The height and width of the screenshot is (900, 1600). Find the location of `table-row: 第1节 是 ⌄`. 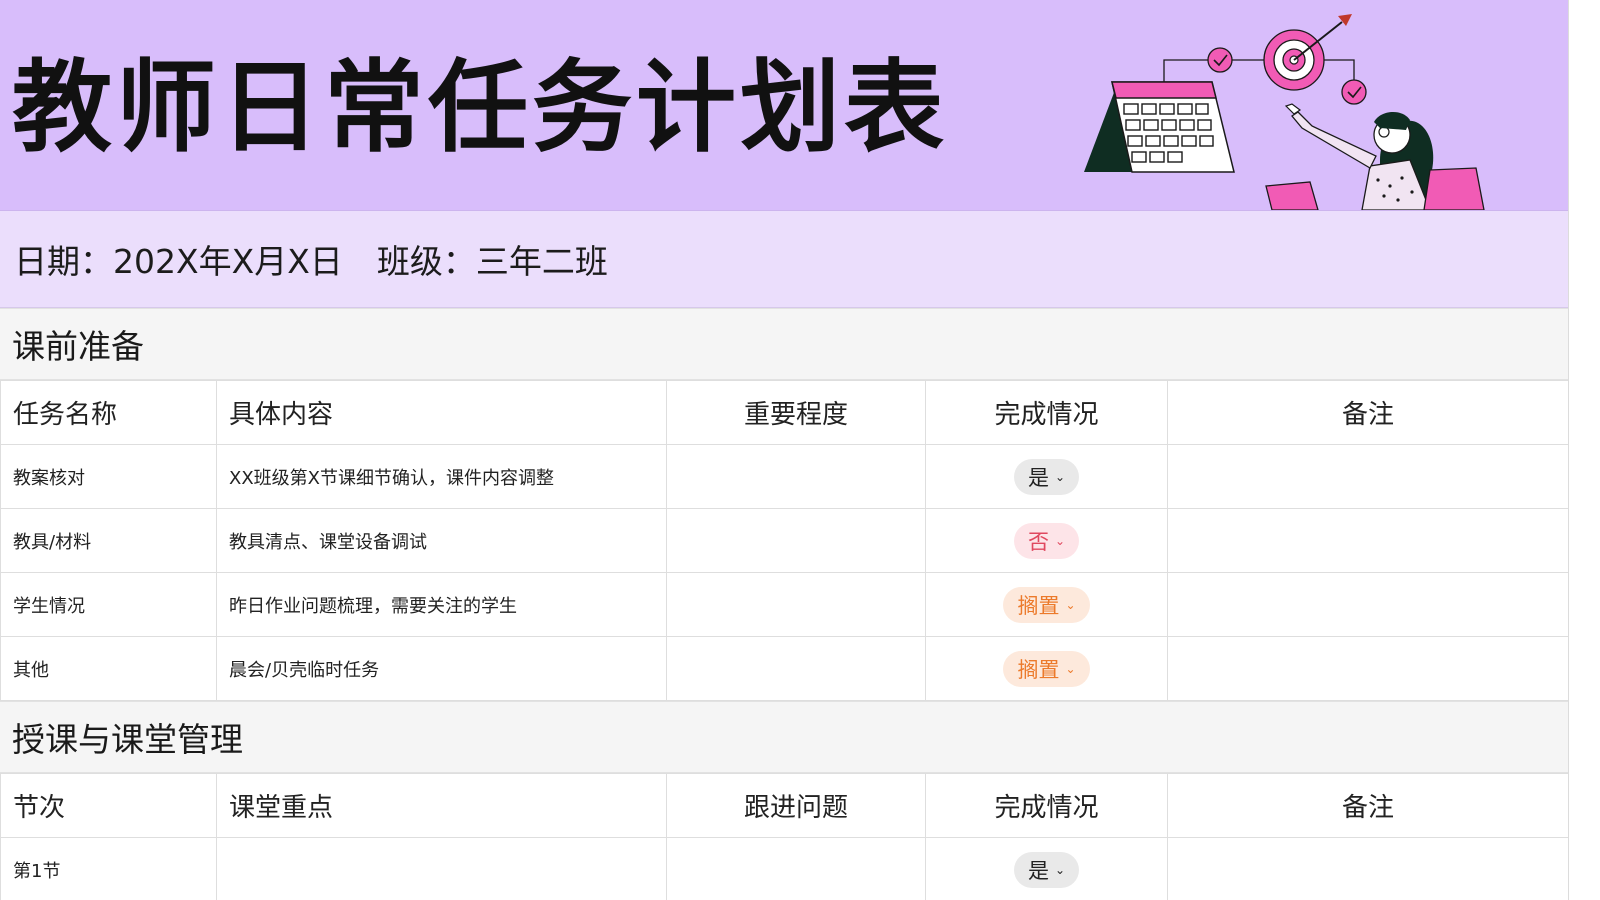

table-row: 第1节 是 ⌄ is located at coordinates (784, 868).